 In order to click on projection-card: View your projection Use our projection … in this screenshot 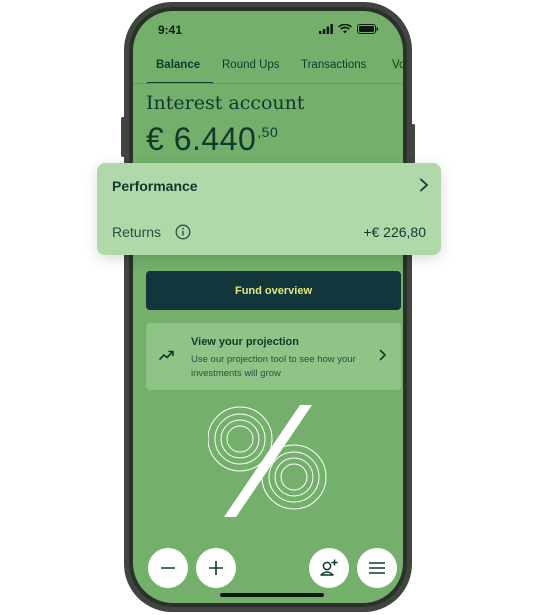, I will do `click(273, 356)`.